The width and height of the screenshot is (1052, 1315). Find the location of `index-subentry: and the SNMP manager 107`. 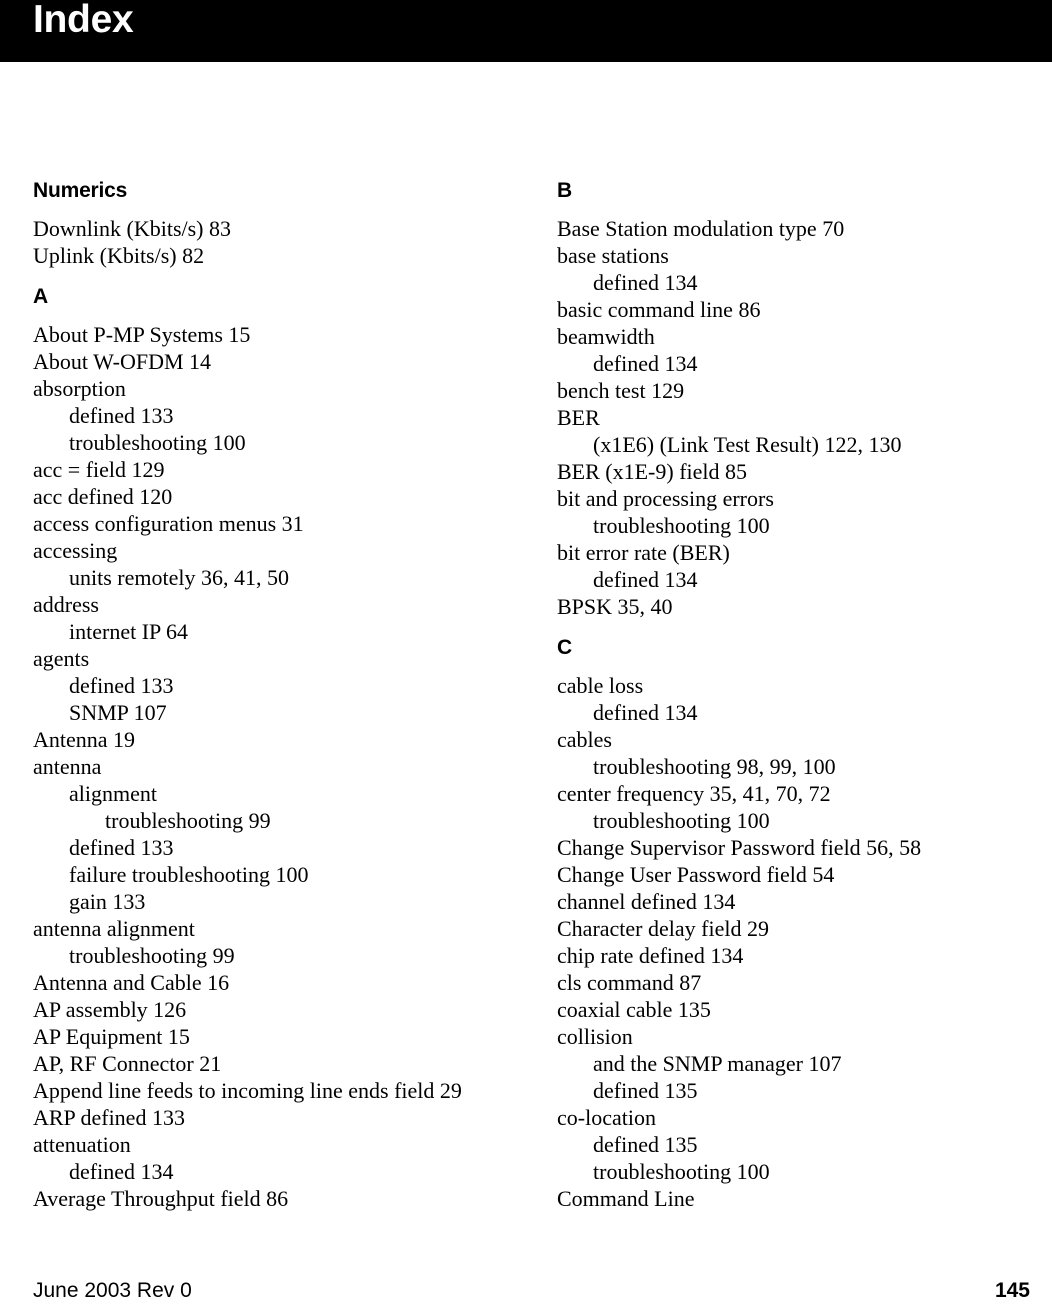

index-subentry: and the SNMP manager 107 is located at coordinates (792, 1063).